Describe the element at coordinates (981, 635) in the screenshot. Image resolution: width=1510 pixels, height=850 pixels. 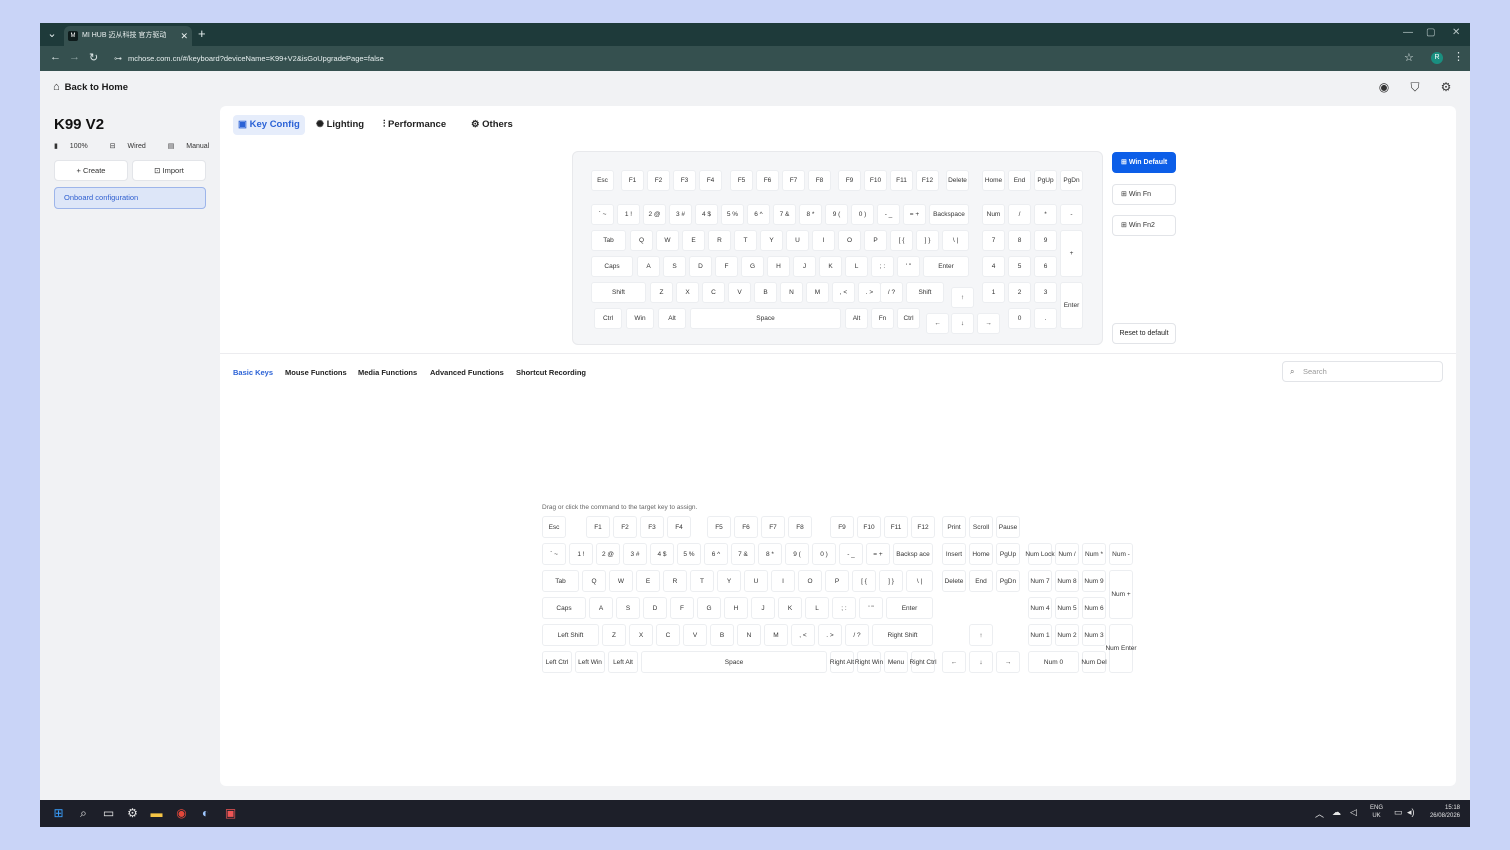
I see `palette-key-symbol: ↑` at that location.